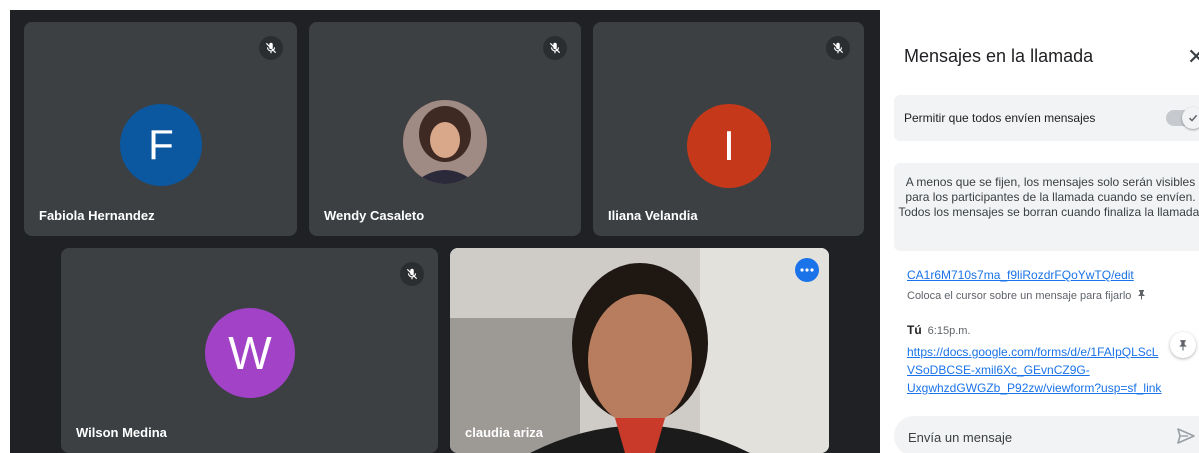 The height and width of the screenshot is (453, 1199). I want to click on message-input, so click(1033, 437).